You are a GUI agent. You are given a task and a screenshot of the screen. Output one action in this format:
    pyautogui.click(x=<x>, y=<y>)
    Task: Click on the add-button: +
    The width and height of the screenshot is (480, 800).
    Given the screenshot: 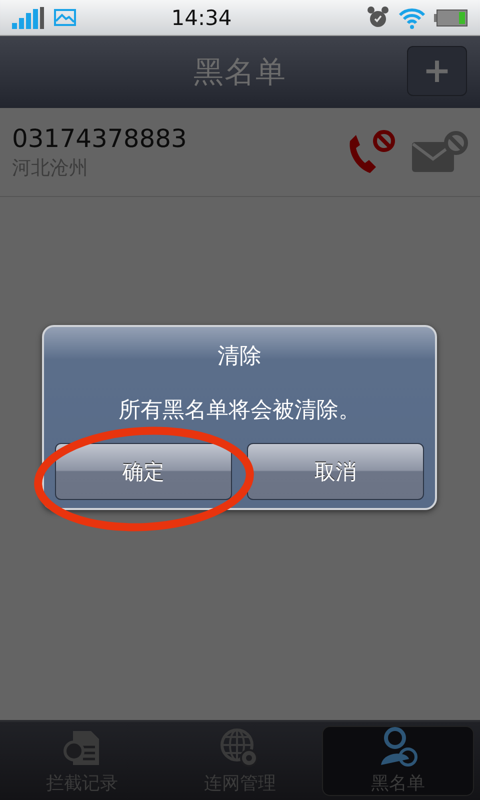 What is the action you would take?
    pyautogui.click(x=437, y=71)
    